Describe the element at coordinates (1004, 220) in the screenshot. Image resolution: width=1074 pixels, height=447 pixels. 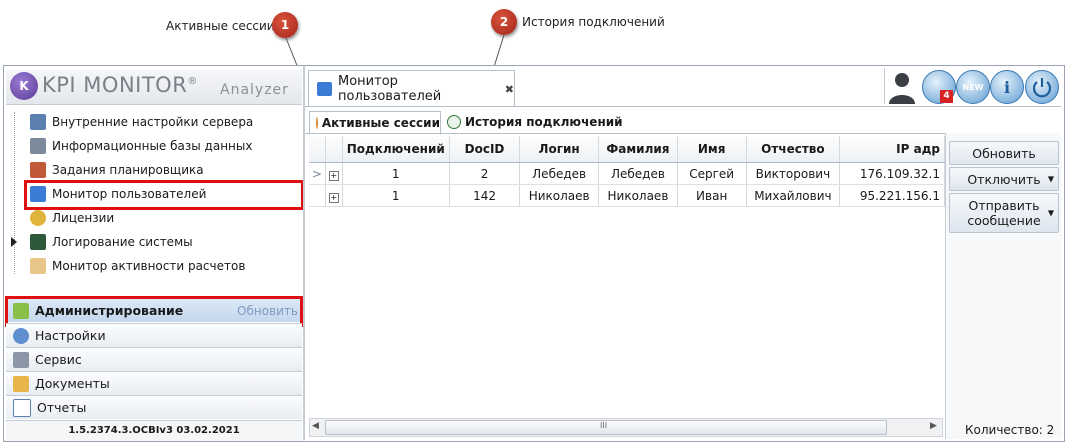
I see `send-message-label-2: сообщение` at that location.